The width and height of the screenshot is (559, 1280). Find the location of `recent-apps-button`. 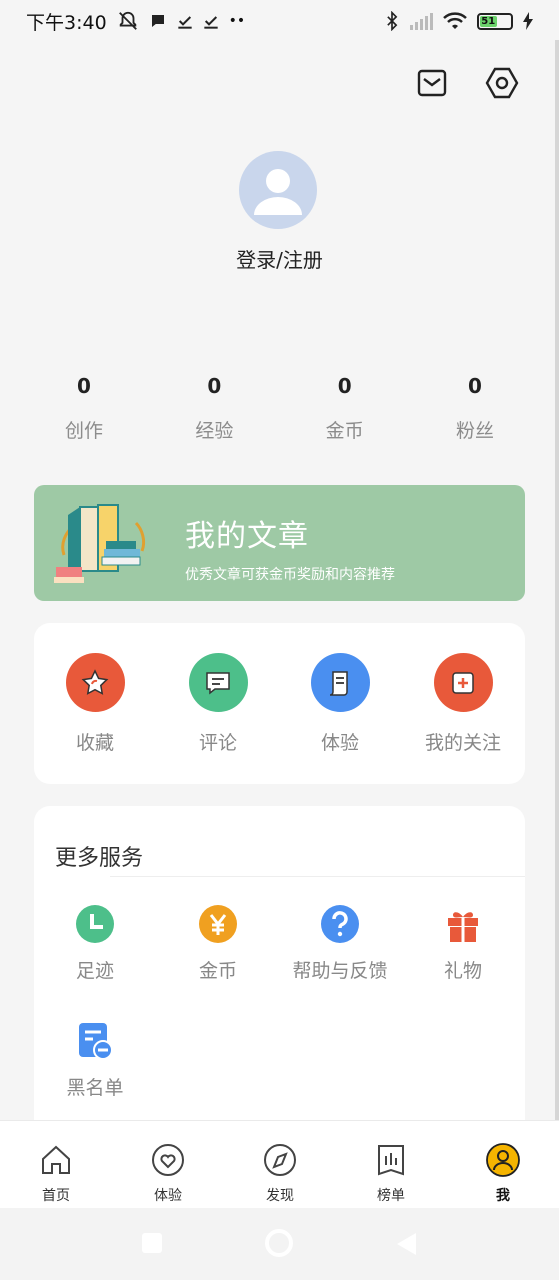

recent-apps-button is located at coordinates (152, 1245).